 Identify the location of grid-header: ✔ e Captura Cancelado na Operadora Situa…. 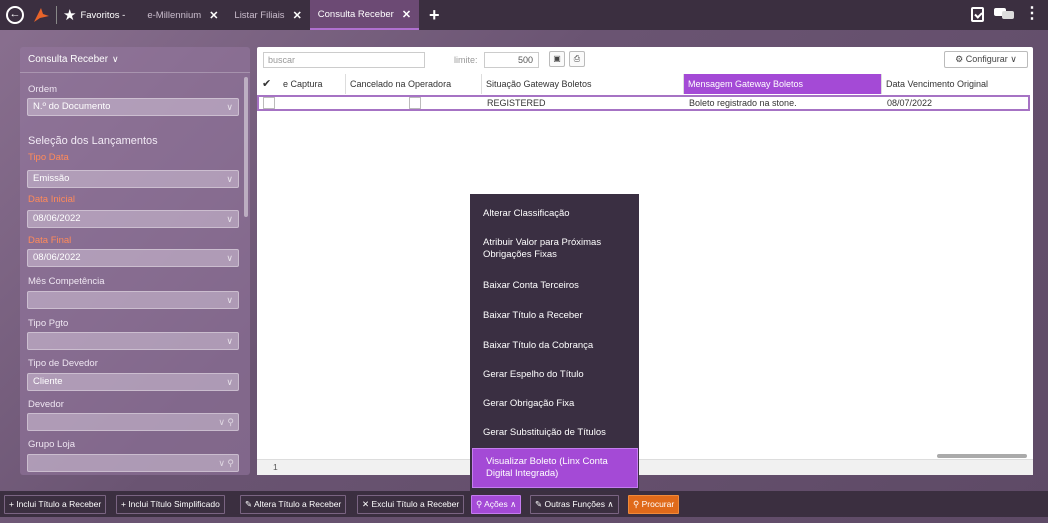
(645, 84).